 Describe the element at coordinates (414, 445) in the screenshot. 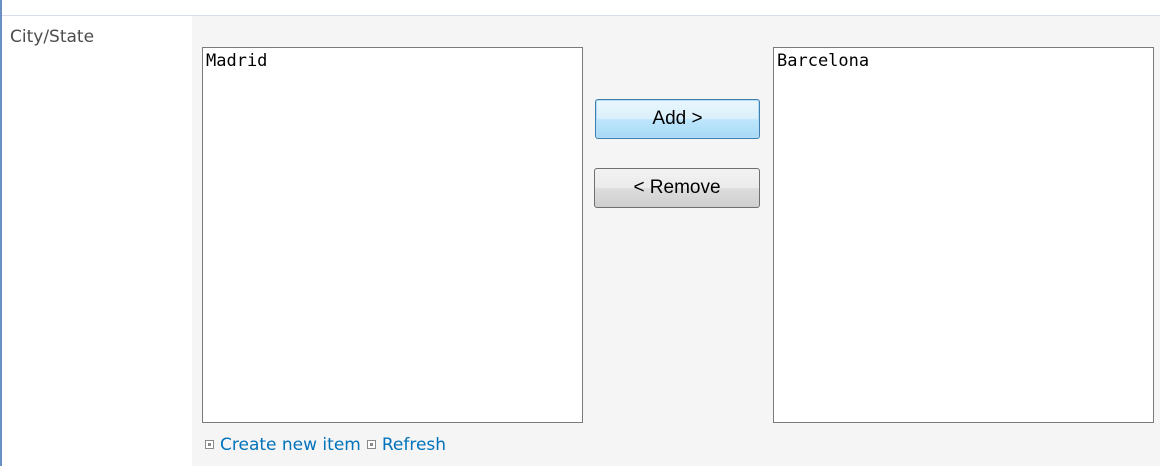

I see `refresh-link: Refresh` at that location.